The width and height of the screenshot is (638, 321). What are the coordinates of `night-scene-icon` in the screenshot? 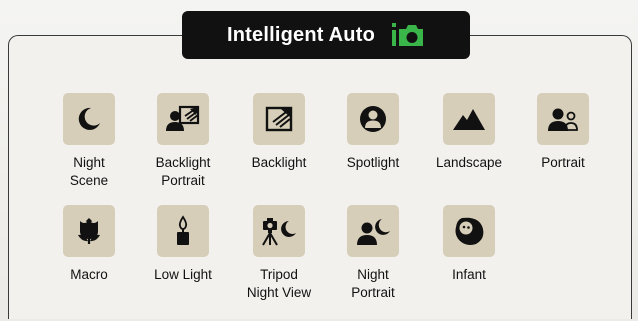 It's located at (89, 119).